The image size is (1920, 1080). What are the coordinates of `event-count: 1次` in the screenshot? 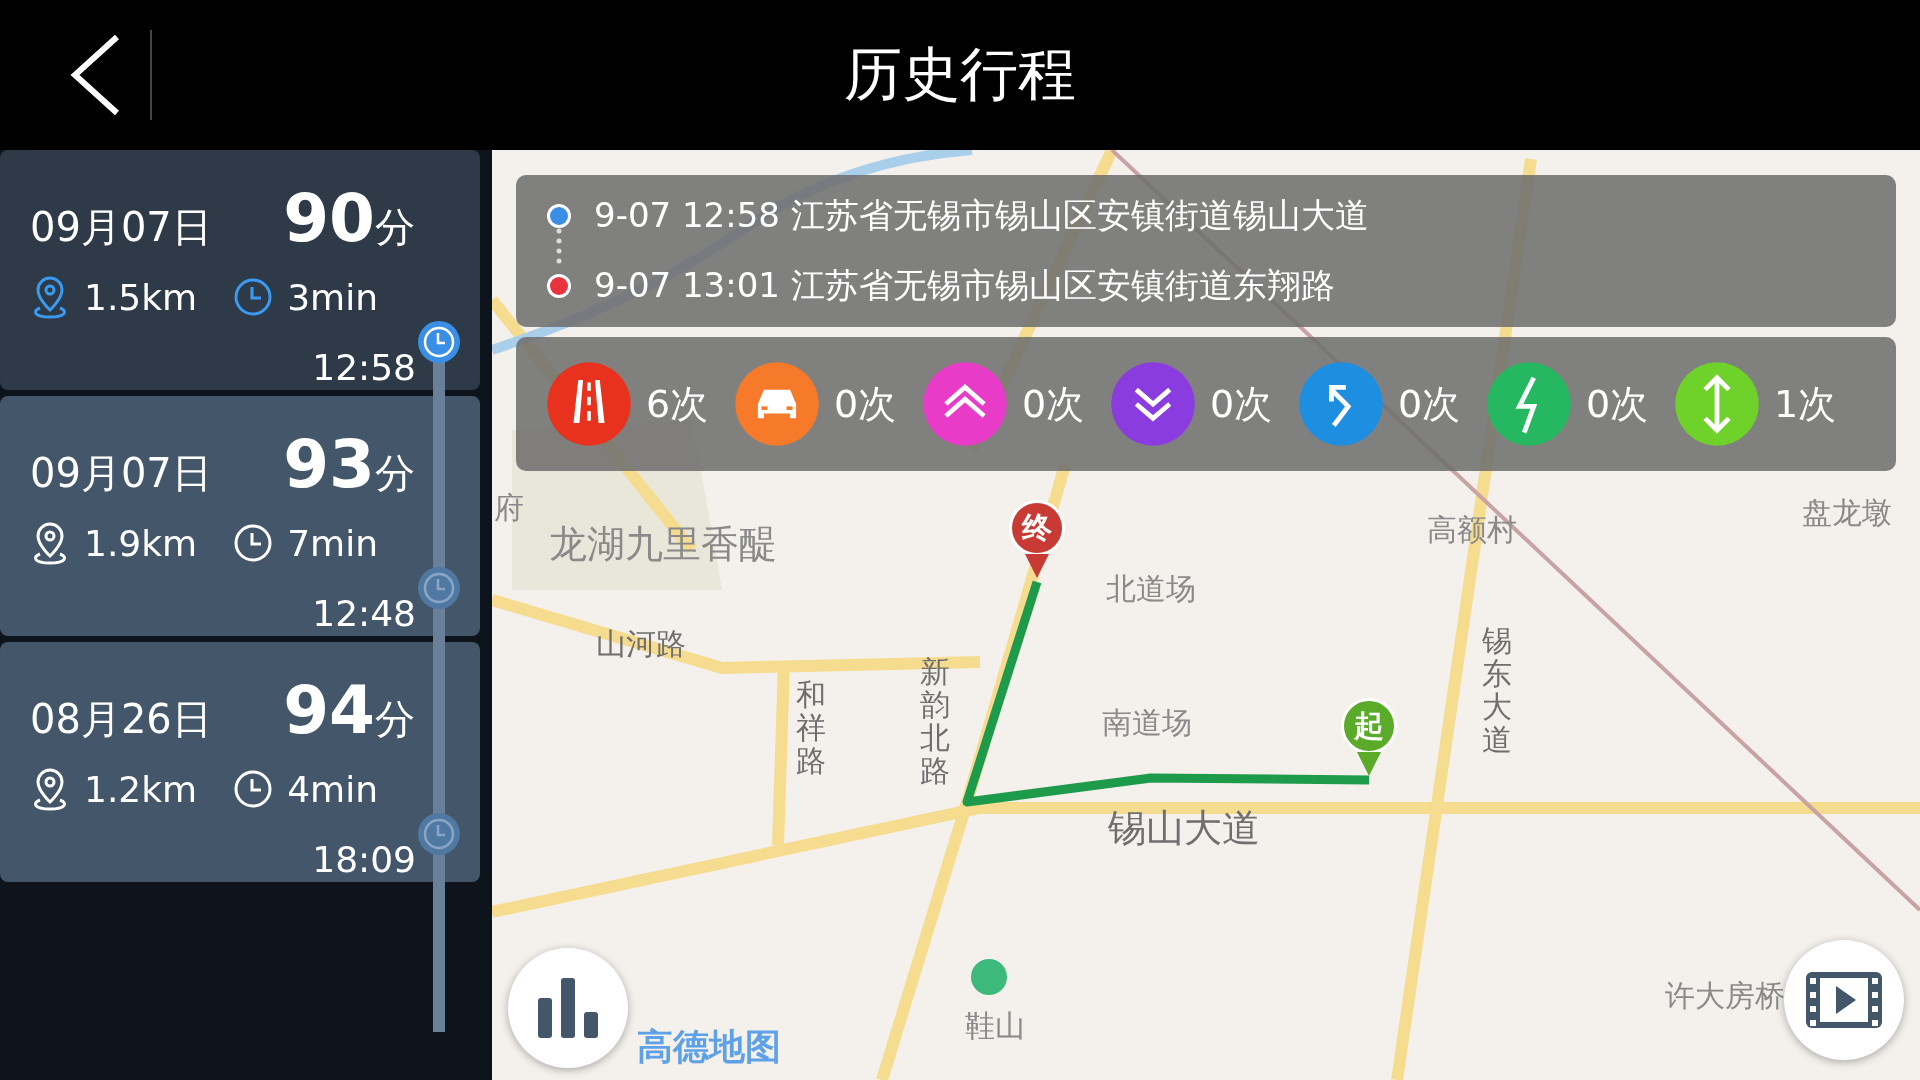 It's located at (1805, 404).